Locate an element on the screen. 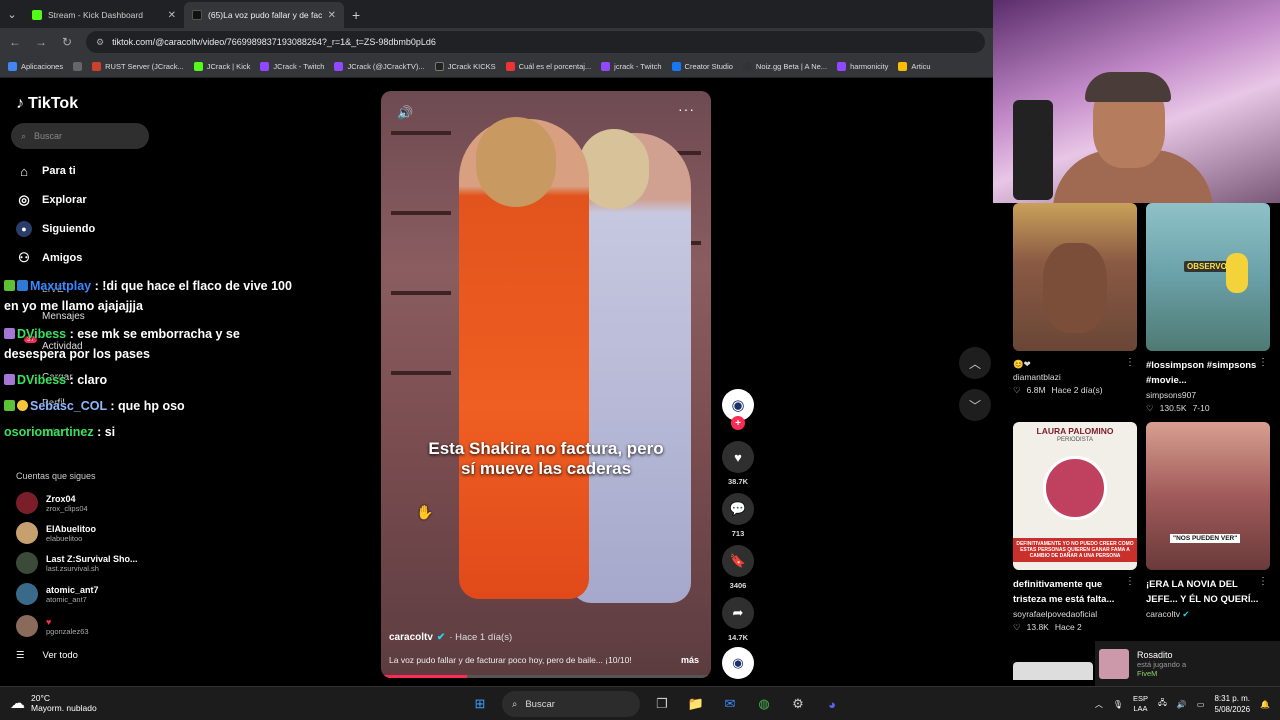 The width and height of the screenshot is (1280, 720). bookmark-item: JCrack | Kick is located at coordinates (221, 66).